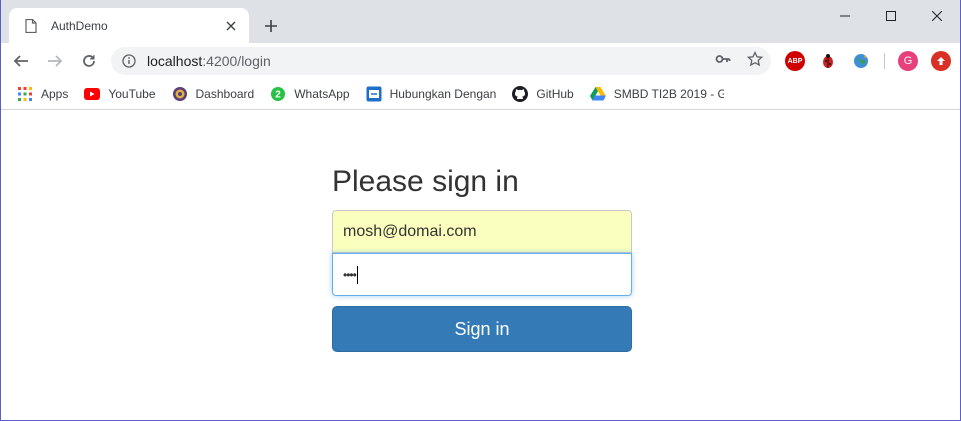  Describe the element at coordinates (231, 26) in the screenshot. I see `tab-close-icon` at that location.